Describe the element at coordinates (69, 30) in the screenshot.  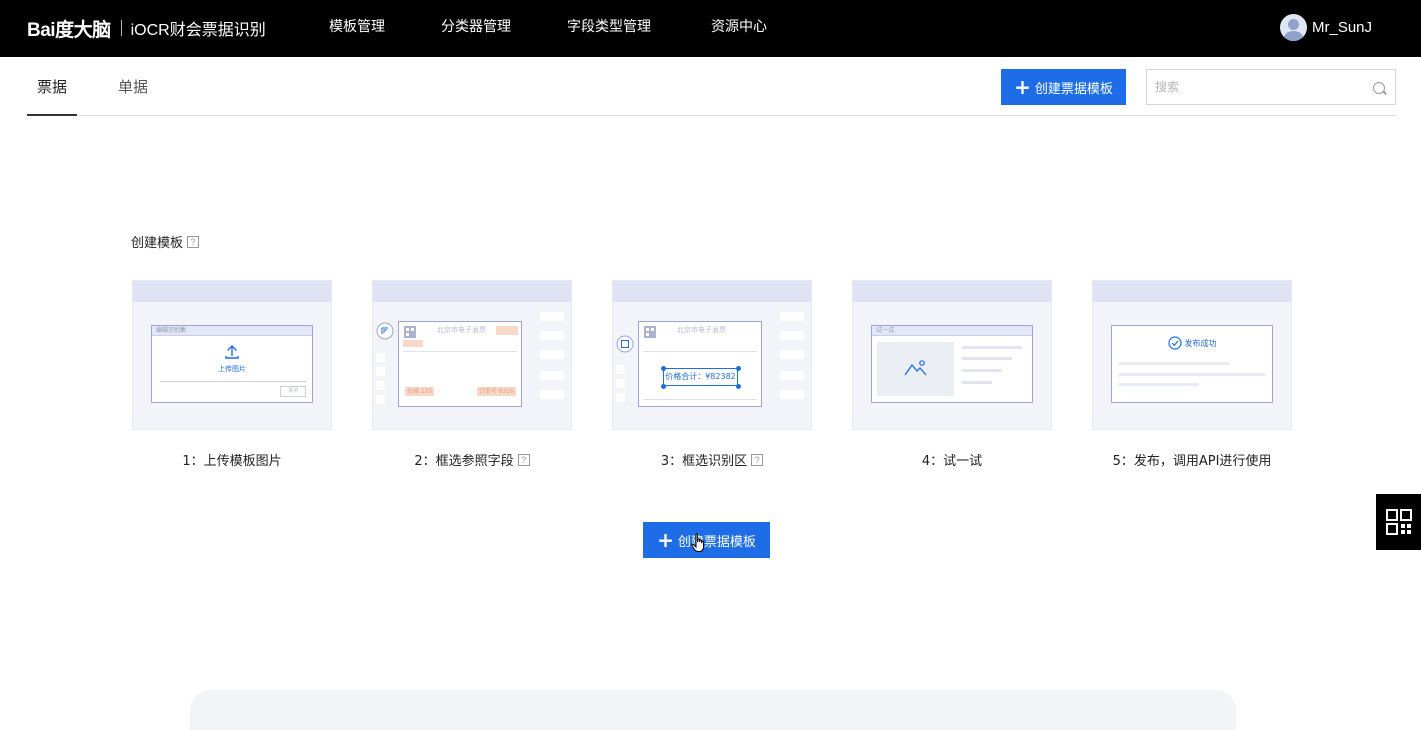
I see `baidu-logo: Bai度大脑` at that location.